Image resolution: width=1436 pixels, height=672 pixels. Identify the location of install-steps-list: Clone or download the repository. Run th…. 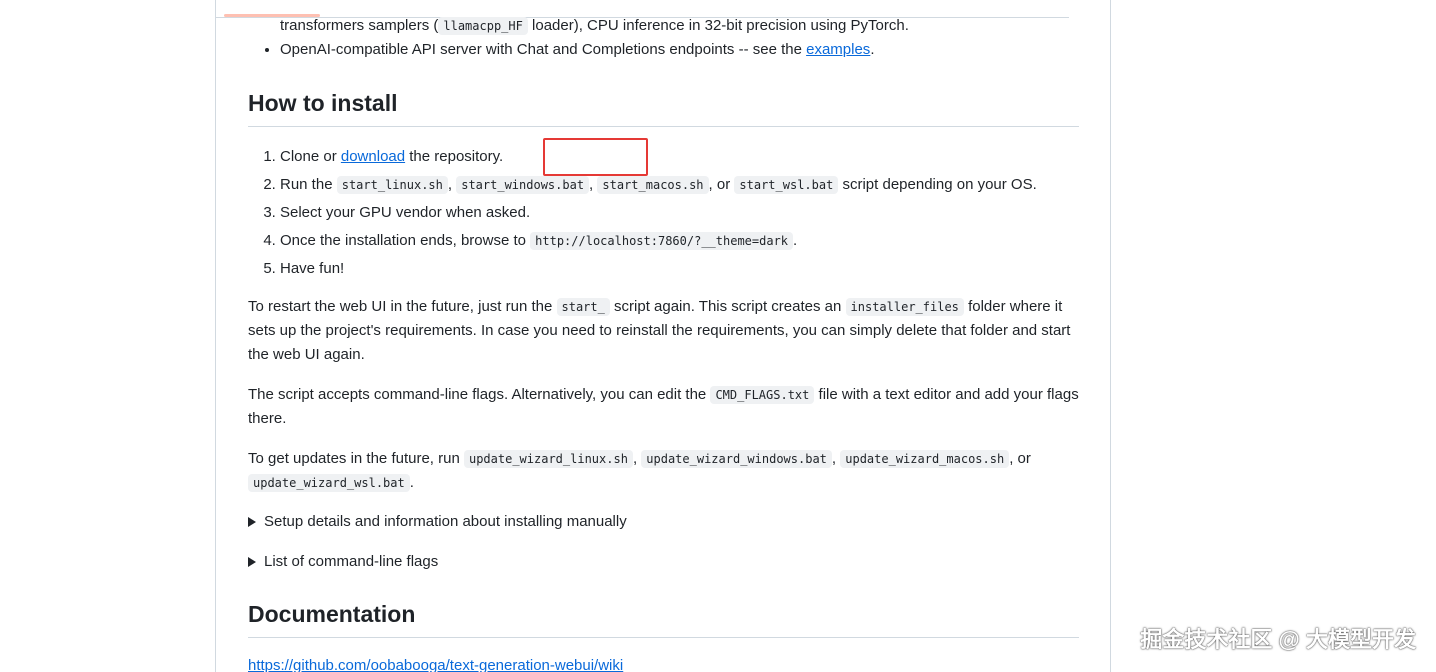
(663, 213).